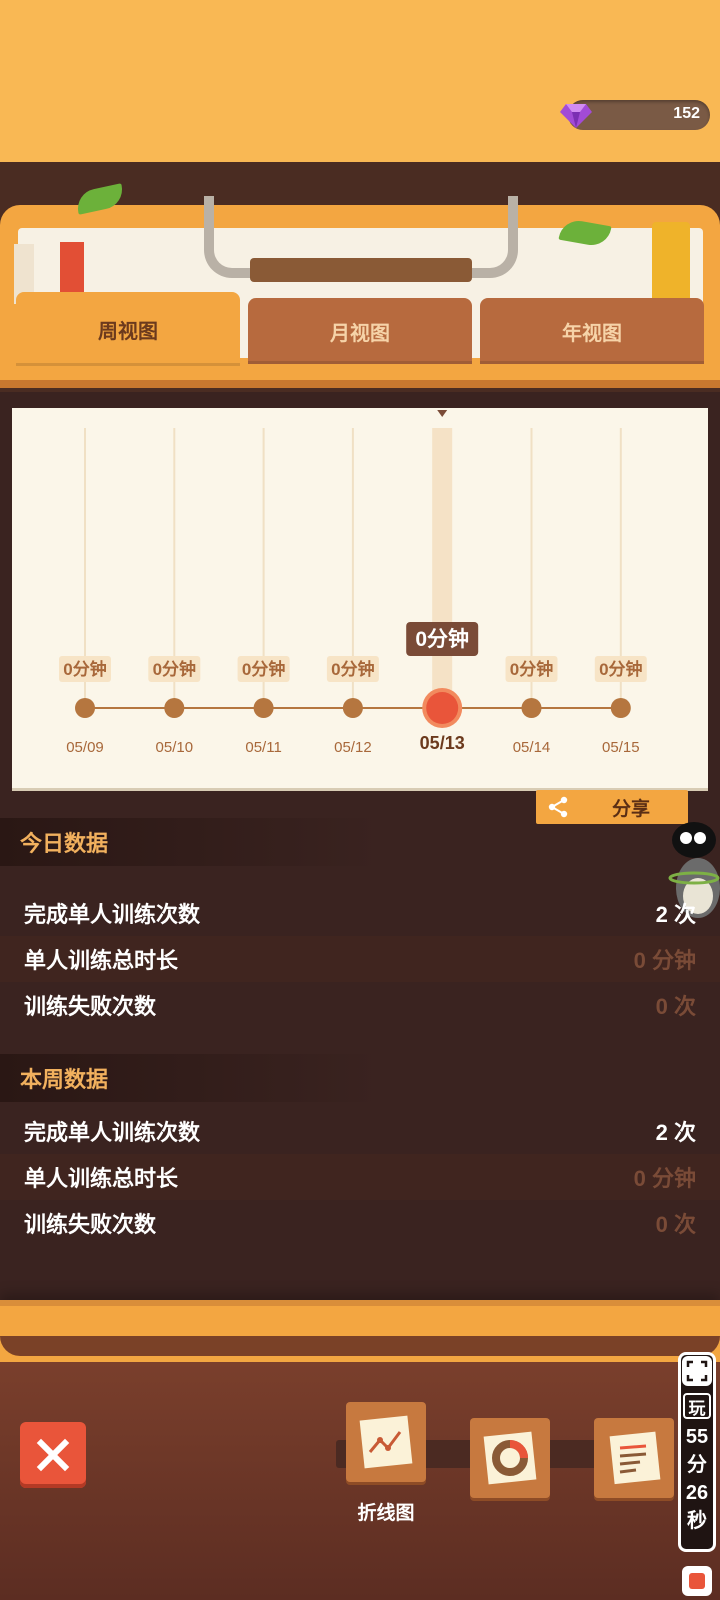  What do you see at coordinates (442, 568) in the screenshot?
I see `selected-column` at bounding box center [442, 568].